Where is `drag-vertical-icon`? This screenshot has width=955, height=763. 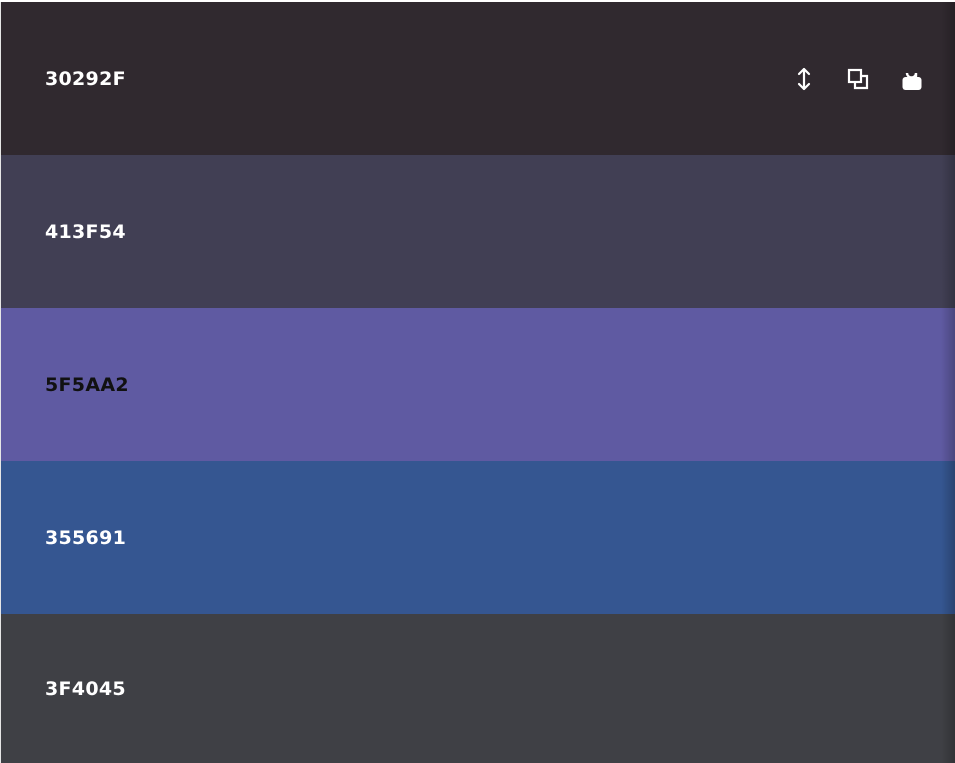
drag-vertical-icon is located at coordinates (804, 79).